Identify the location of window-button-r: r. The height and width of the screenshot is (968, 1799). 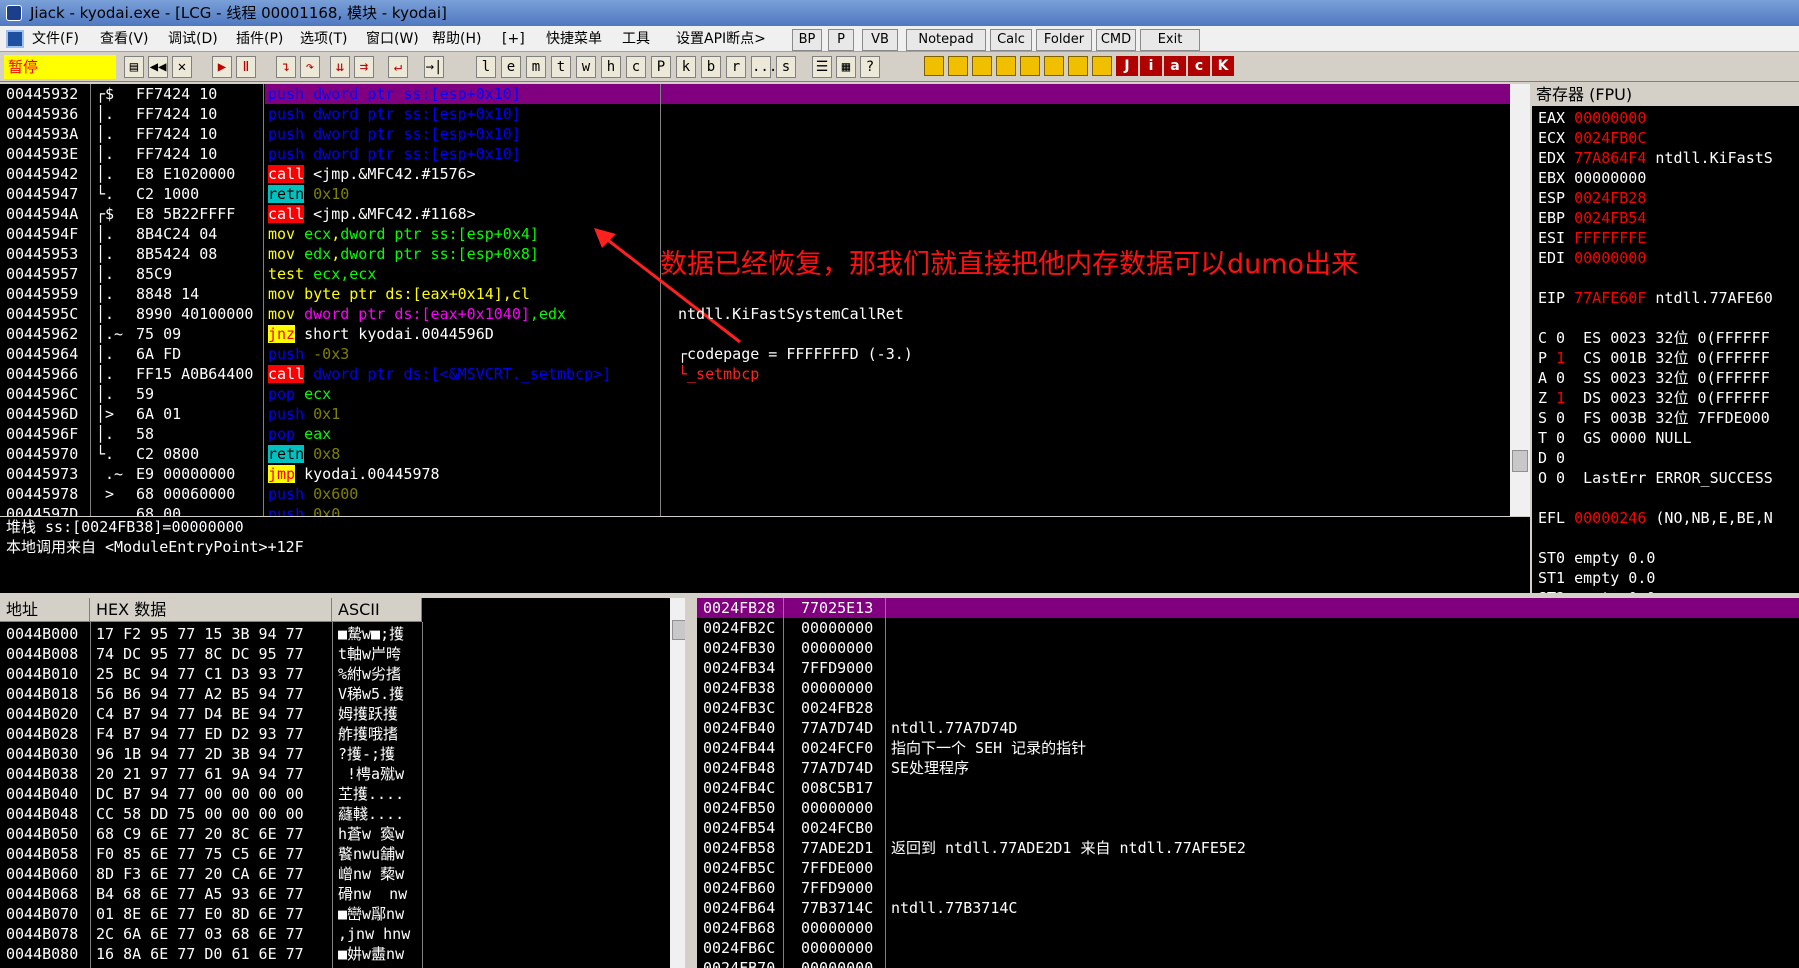
(736, 67).